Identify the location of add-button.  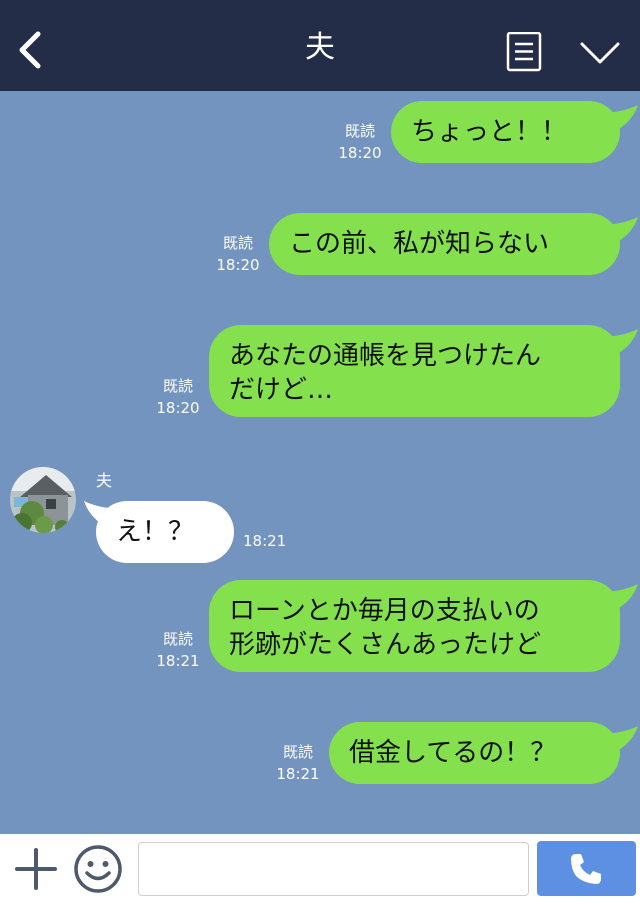
(36, 869).